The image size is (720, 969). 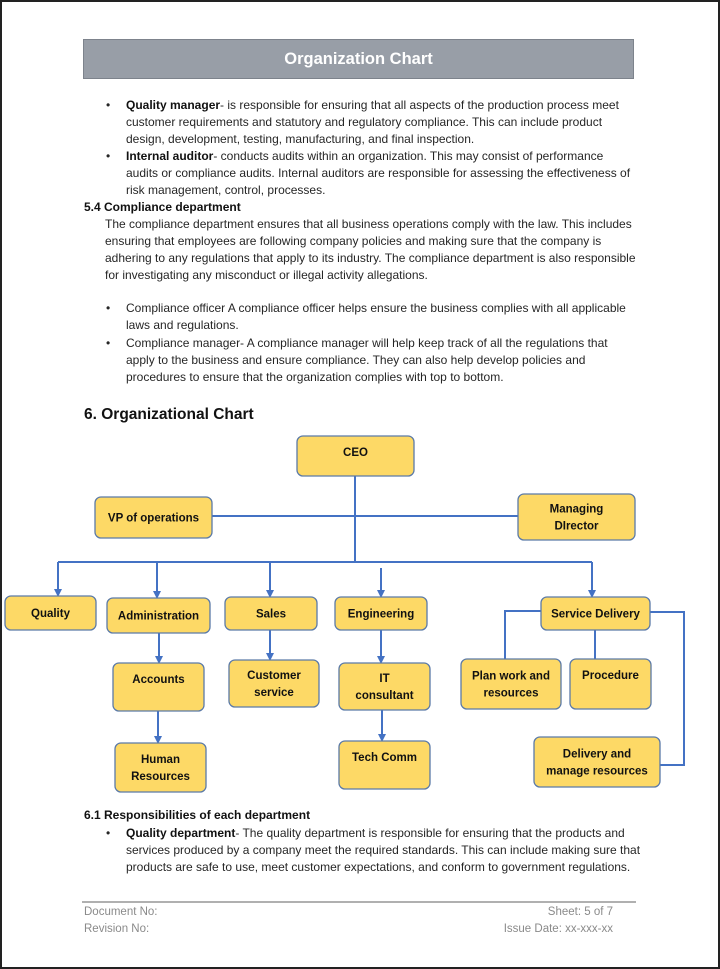 I want to click on org-node-proc: Procedure, so click(x=610, y=684).